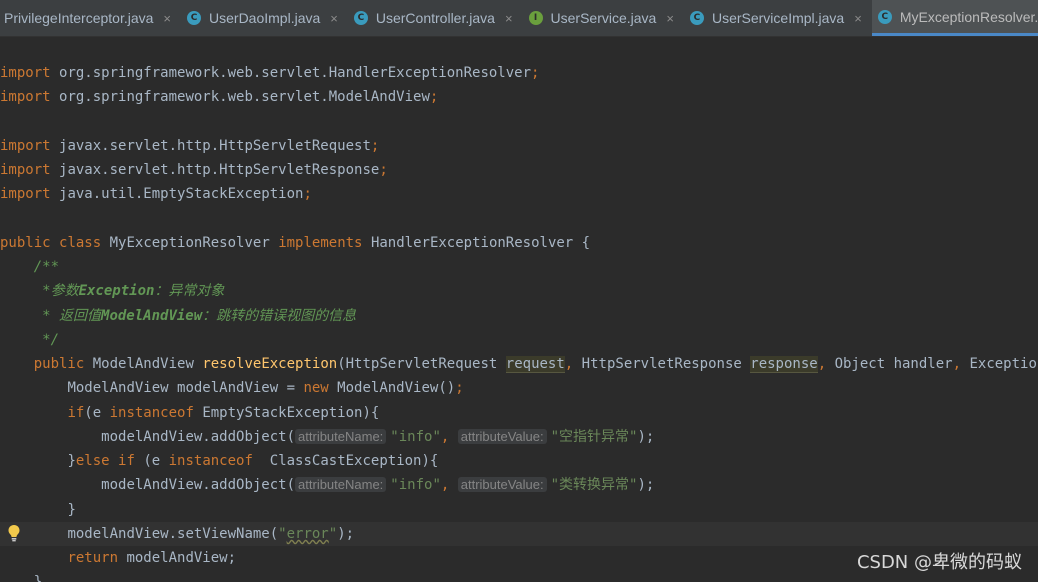 The image size is (1038, 582). I want to click on tab-user-service-impl: C UserServiceImpl.java ×, so click(778, 18).